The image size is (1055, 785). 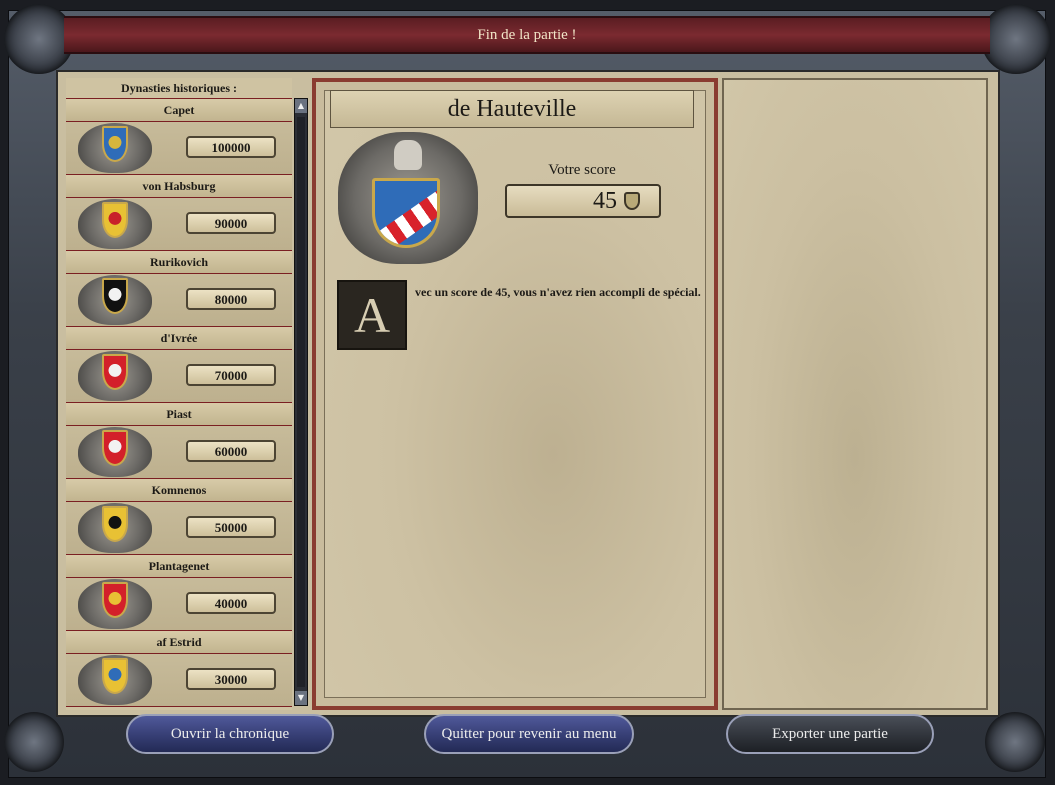 I want to click on player-coat-of-arms, so click(x=408, y=198).